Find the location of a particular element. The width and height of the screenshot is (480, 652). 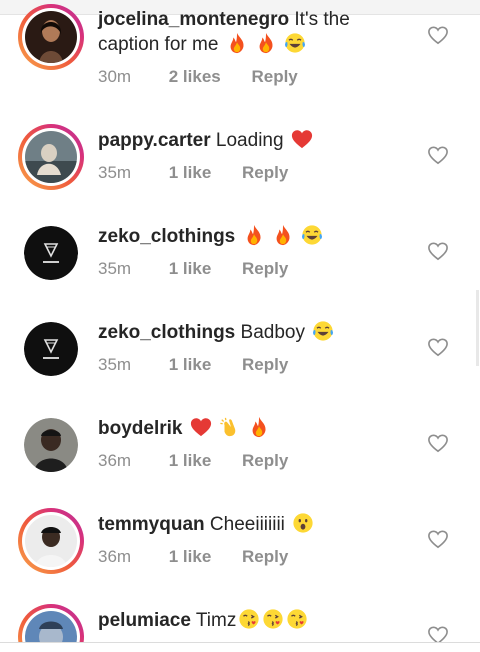

comment-text: Badboy is located at coordinates (272, 332).